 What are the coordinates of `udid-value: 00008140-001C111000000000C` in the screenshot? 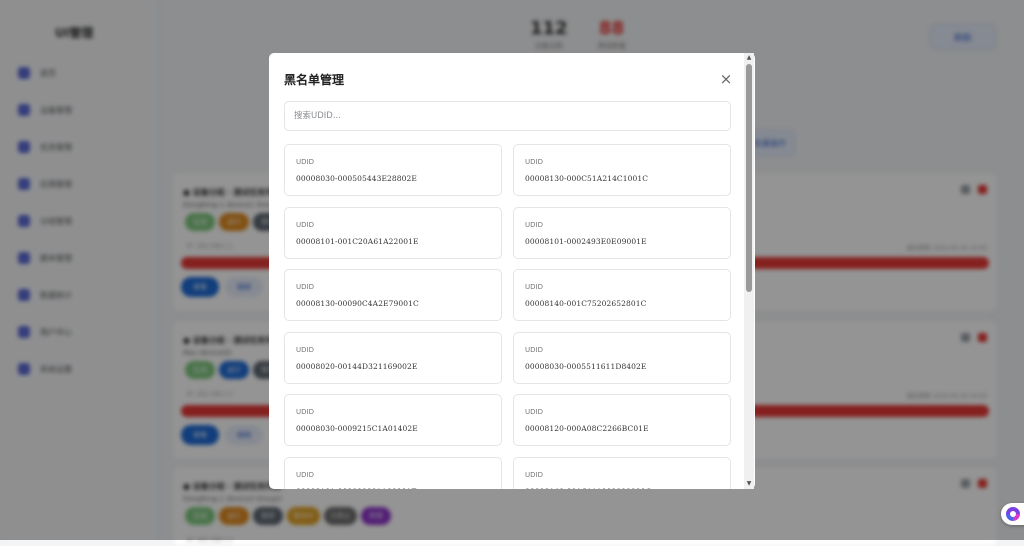 It's located at (588, 488).